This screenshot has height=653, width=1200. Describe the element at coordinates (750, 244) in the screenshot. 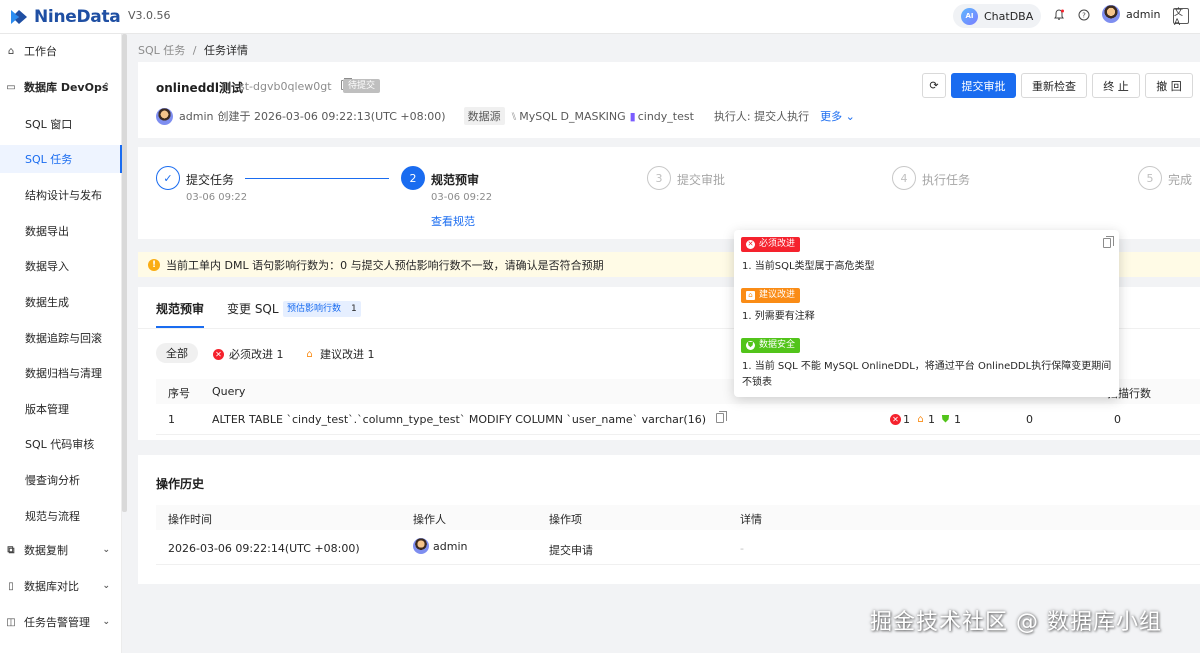

I see `error-icon: ✕` at that location.